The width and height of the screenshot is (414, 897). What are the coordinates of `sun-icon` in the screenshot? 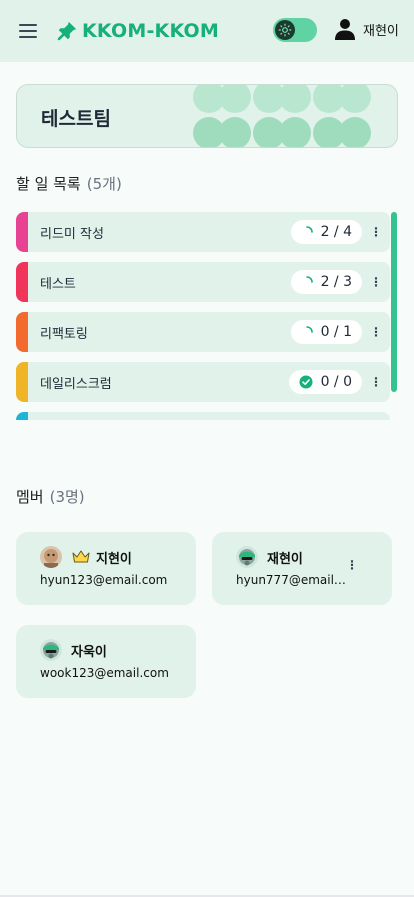 It's located at (285, 30).